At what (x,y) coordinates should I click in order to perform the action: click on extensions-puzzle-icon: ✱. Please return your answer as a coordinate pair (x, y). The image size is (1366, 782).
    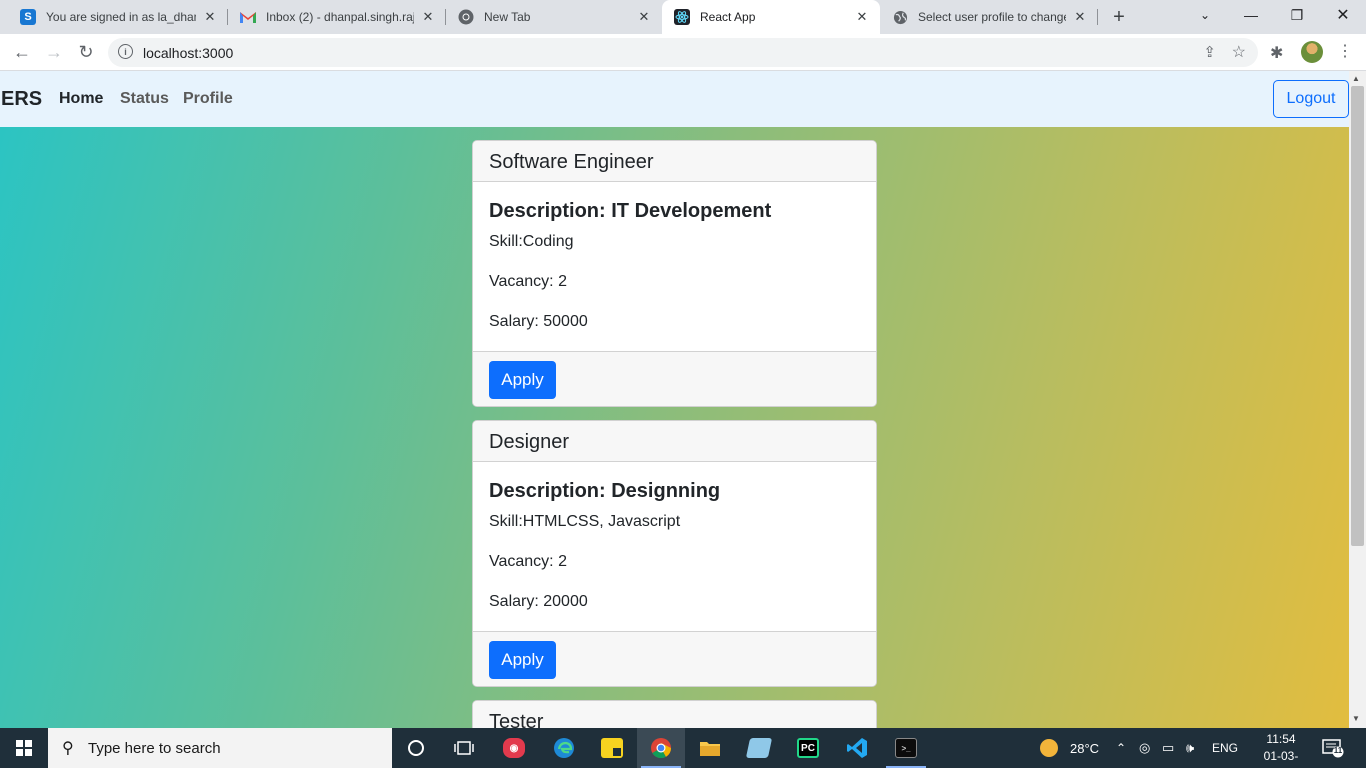
    Looking at the image, I should click on (1276, 53).